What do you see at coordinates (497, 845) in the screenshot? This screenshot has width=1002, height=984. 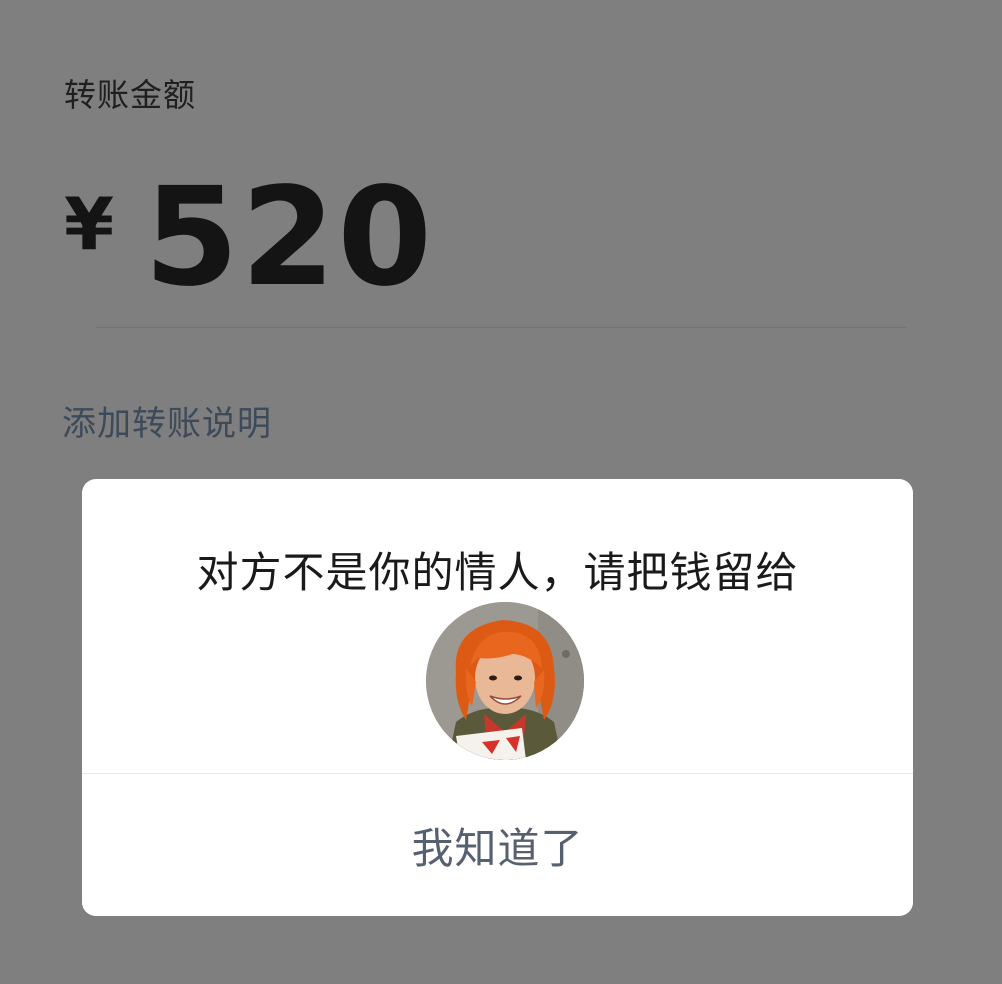 I see `acknowledge-button: 我知道了` at bounding box center [497, 845].